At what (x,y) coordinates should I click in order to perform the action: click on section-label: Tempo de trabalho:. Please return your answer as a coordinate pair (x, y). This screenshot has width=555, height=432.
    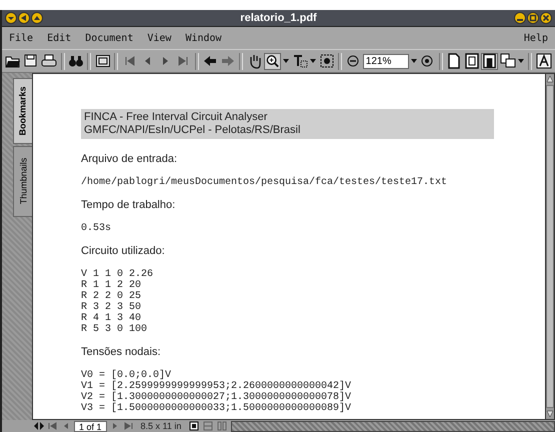
    Looking at the image, I should click on (128, 205).